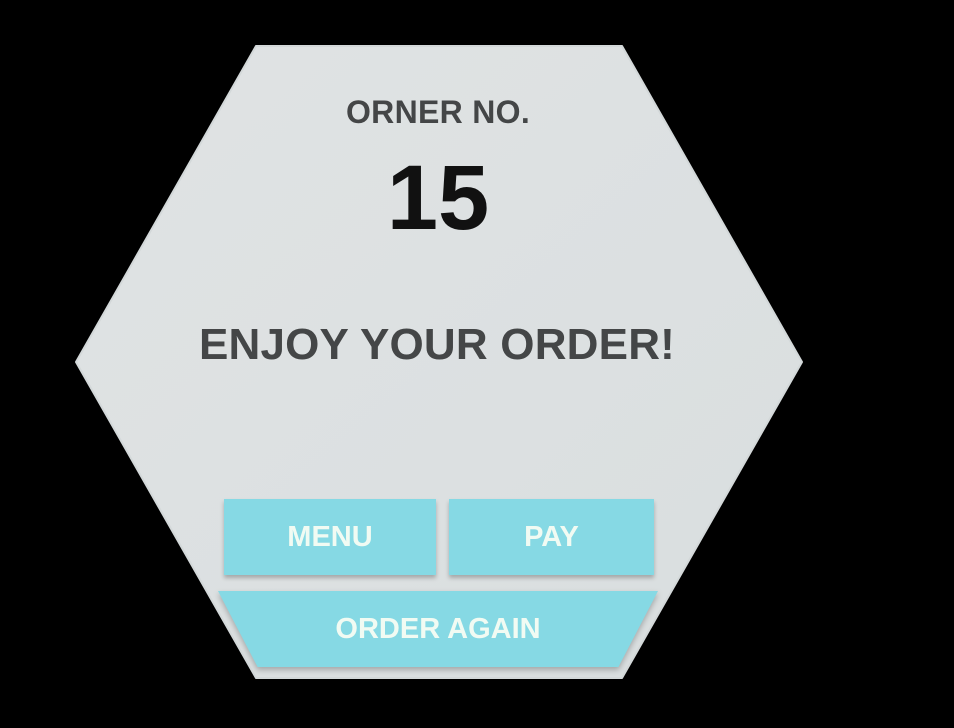 Image resolution: width=954 pixels, height=728 pixels. I want to click on order-again-button-wrapper: ORDER AGAIN, so click(438, 630).